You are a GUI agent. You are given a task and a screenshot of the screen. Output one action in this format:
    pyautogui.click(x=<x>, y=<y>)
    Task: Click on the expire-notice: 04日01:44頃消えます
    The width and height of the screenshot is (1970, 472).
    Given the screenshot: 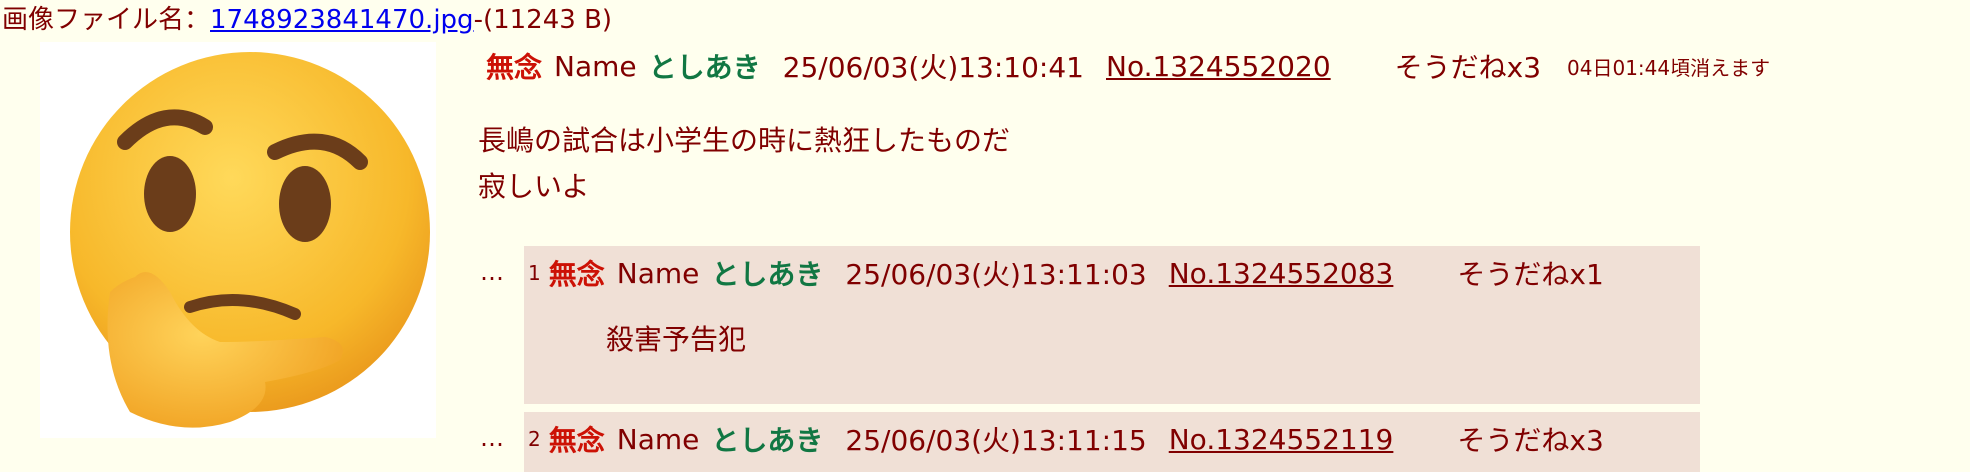 What is the action you would take?
    pyautogui.click(x=1669, y=67)
    